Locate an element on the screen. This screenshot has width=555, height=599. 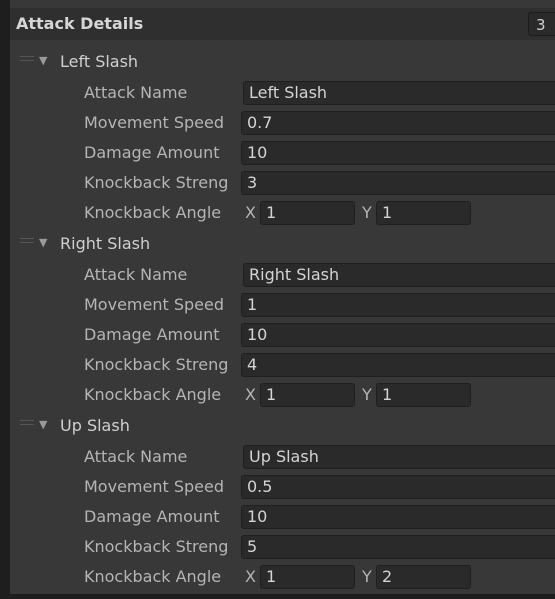
movement-speed-row: Movement Speed 0.5 is located at coordinates (282, 488).